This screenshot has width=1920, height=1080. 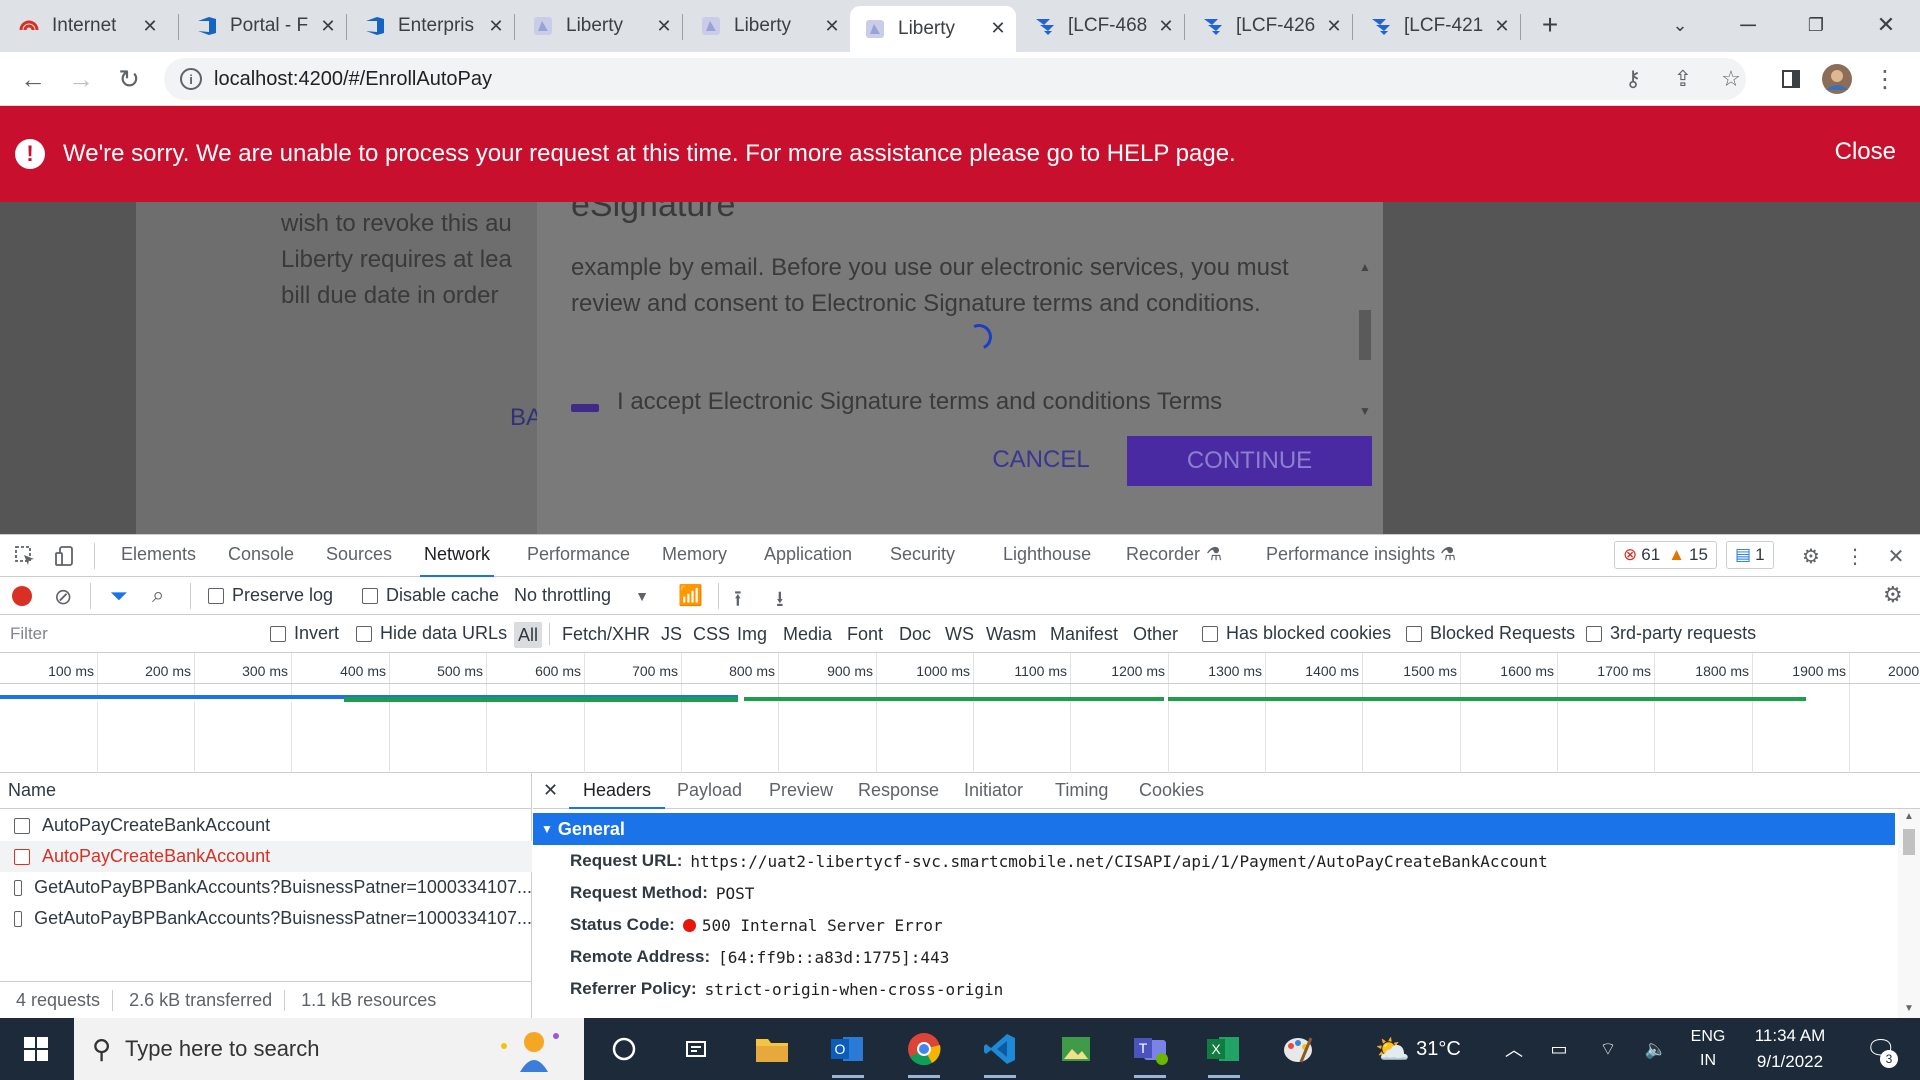 What do you see at coordinates (266, 791) in the screenshot?
I see `column-header-name: Name` at bounding box center [266, 791].